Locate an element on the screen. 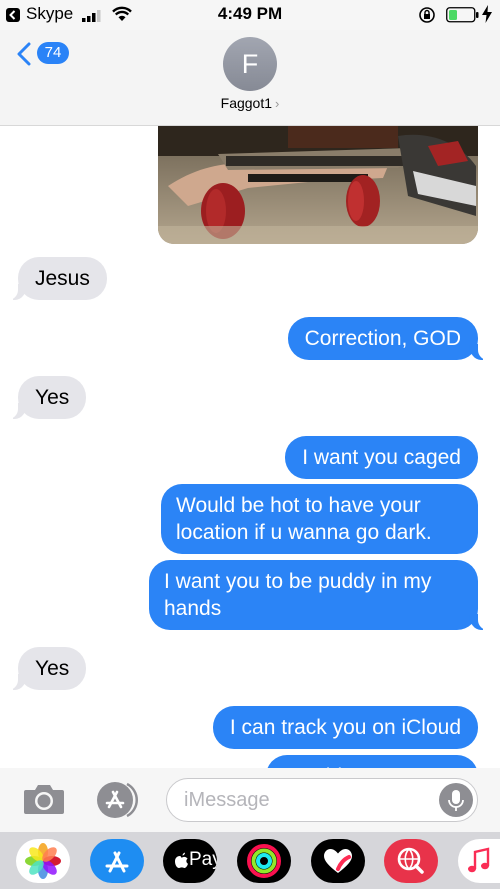 The height and width of the screenshot is (889, 500). battery-icon is located at coordinates (463, 17).